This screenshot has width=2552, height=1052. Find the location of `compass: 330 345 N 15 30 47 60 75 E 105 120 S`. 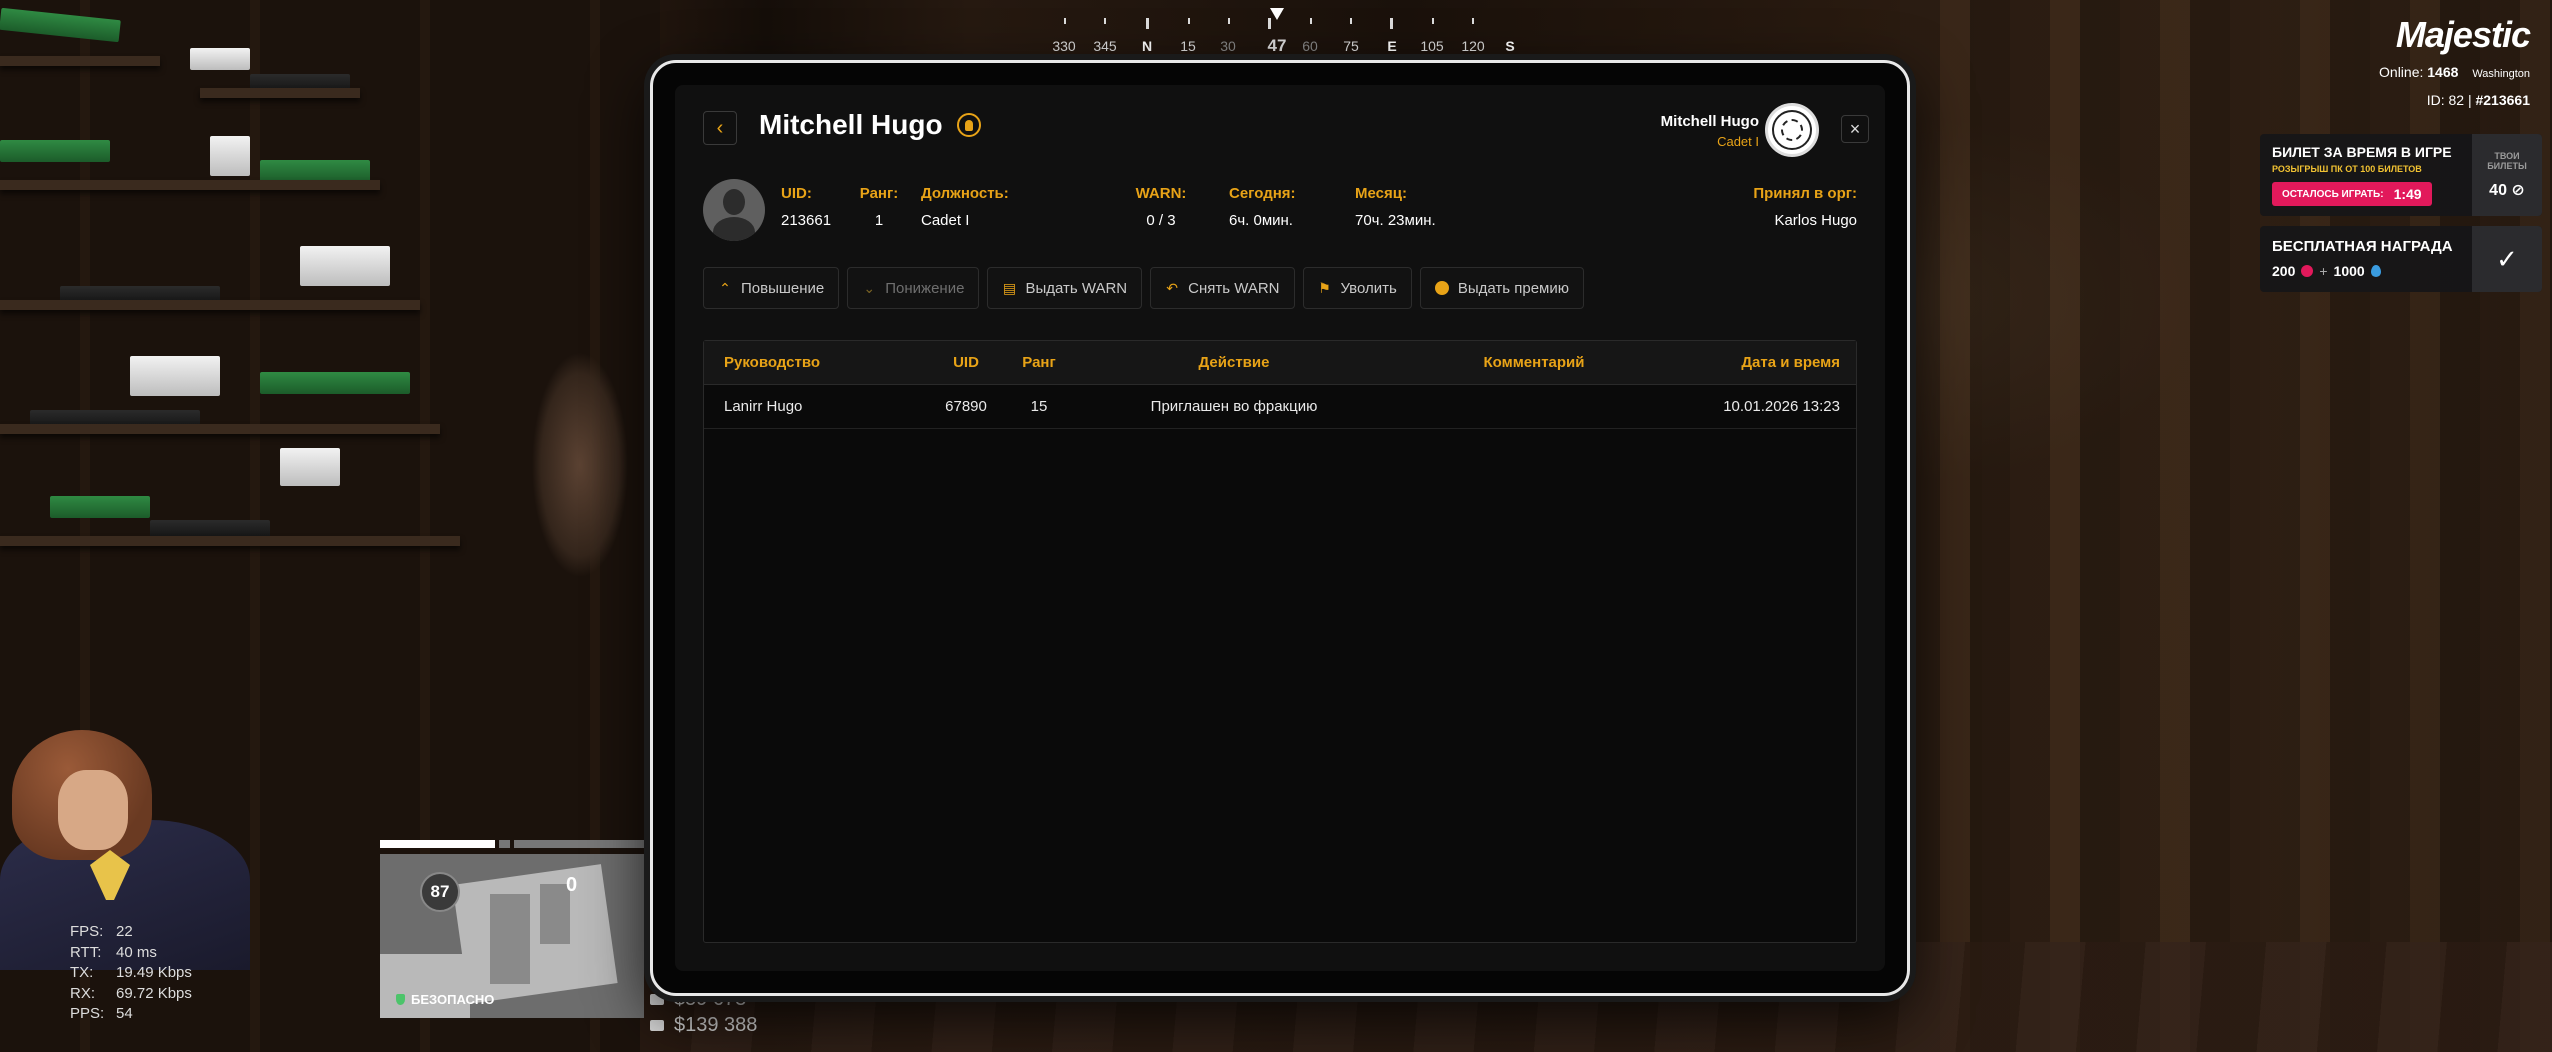

compass: 330 345 N 15 30 47 60 75 E 105 120 S is located at coordinates (1280, 38).